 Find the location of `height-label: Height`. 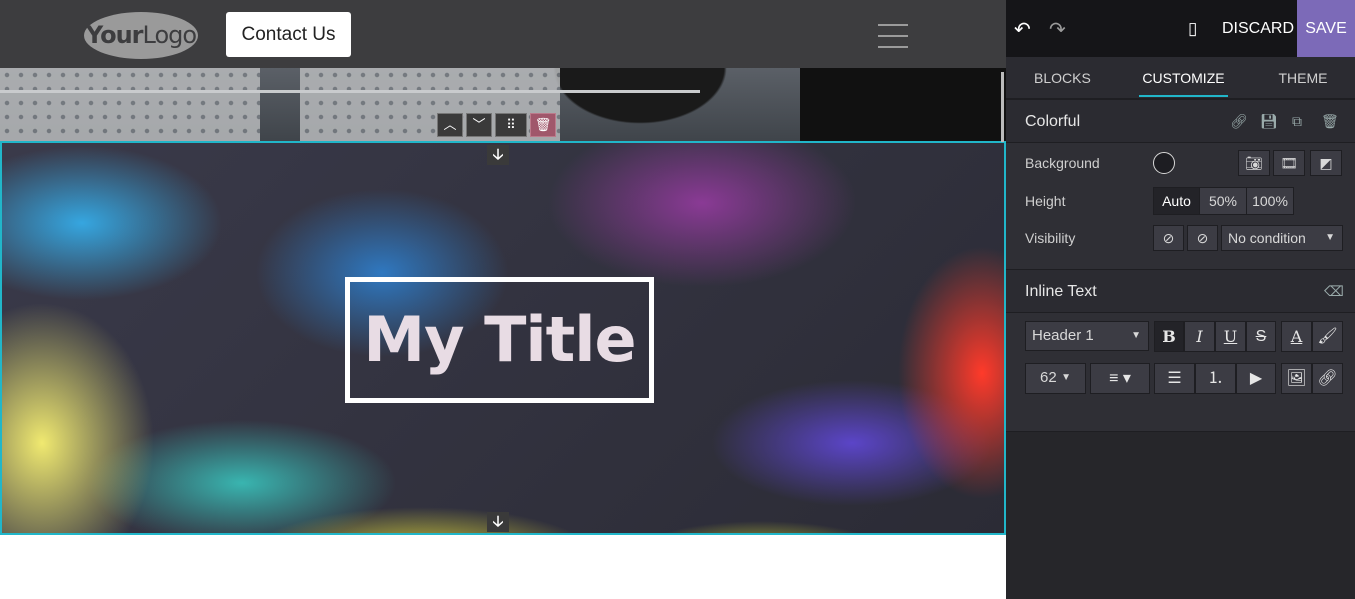

height-label: Height is located at coordinates (1045, 201).